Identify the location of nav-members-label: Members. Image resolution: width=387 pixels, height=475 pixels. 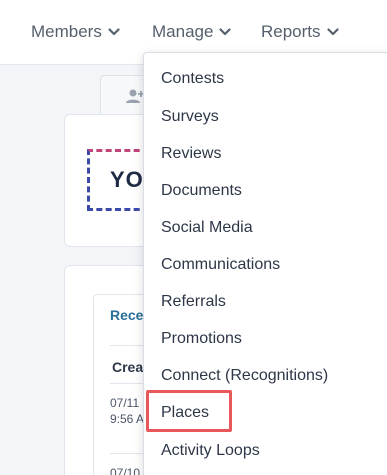
(66, 31).